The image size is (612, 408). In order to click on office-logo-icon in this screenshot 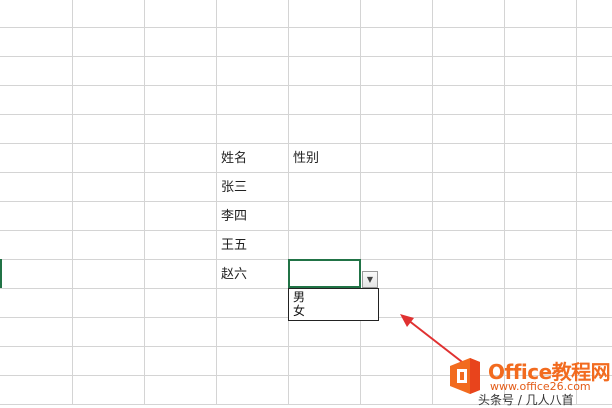, I will do `click(465, 376)`.